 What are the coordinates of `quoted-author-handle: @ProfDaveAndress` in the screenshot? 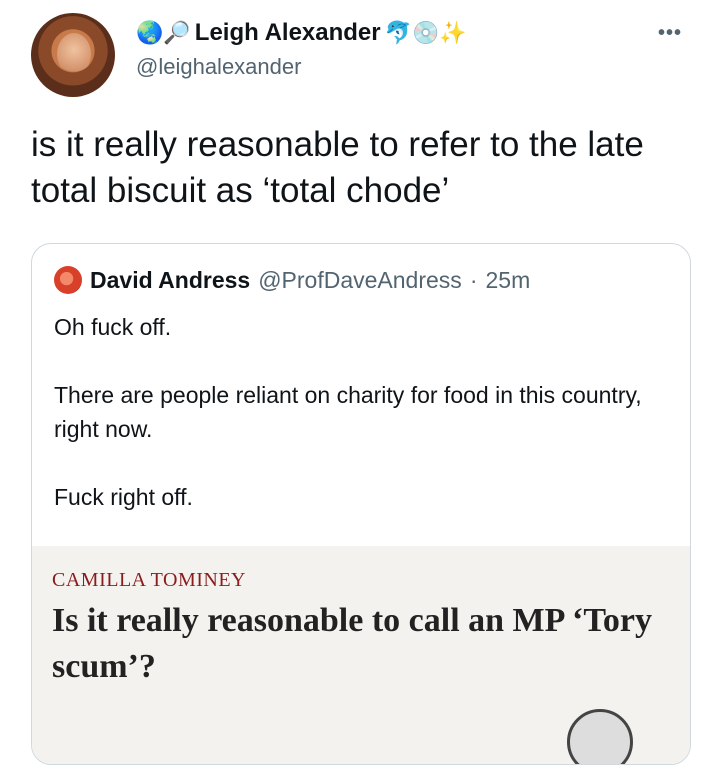 It's located at (360, 280).